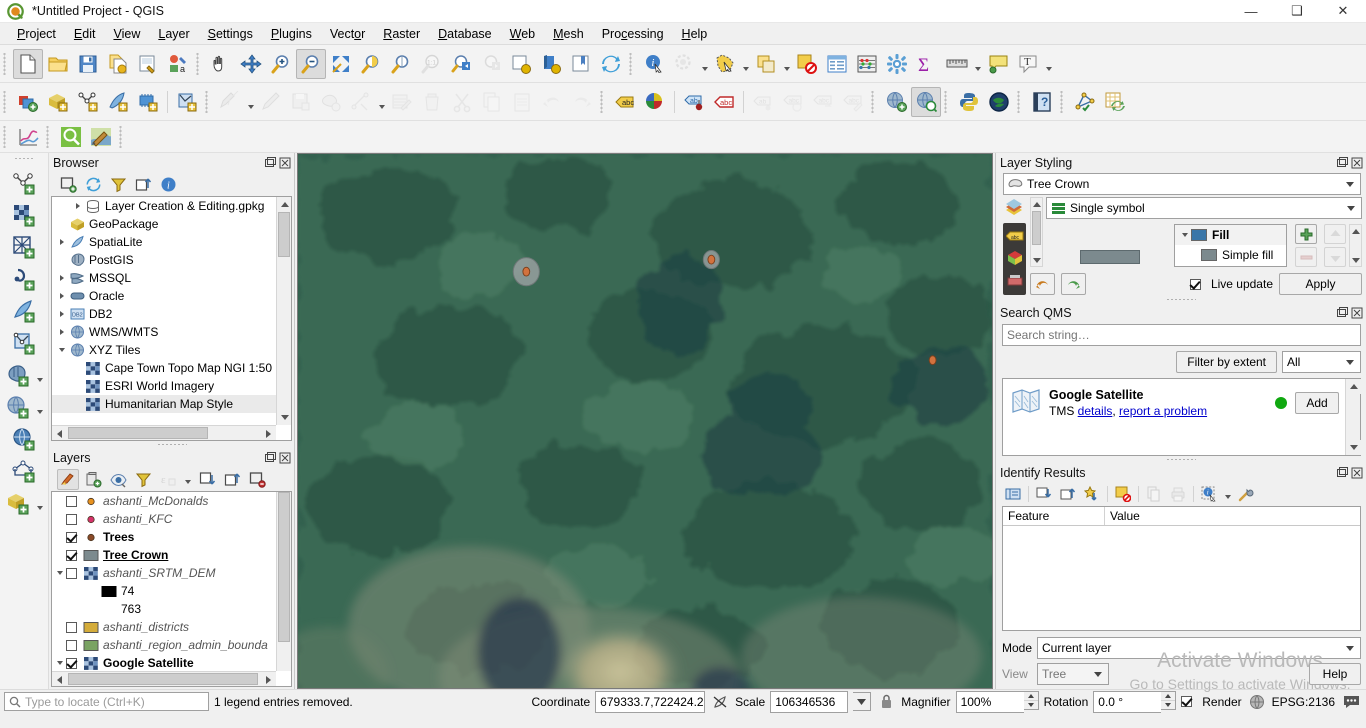  What do you see at coordinates (164, 591) in the screenshot?
I see `layer-tree-item: 74` at bounding box center [164, 591].